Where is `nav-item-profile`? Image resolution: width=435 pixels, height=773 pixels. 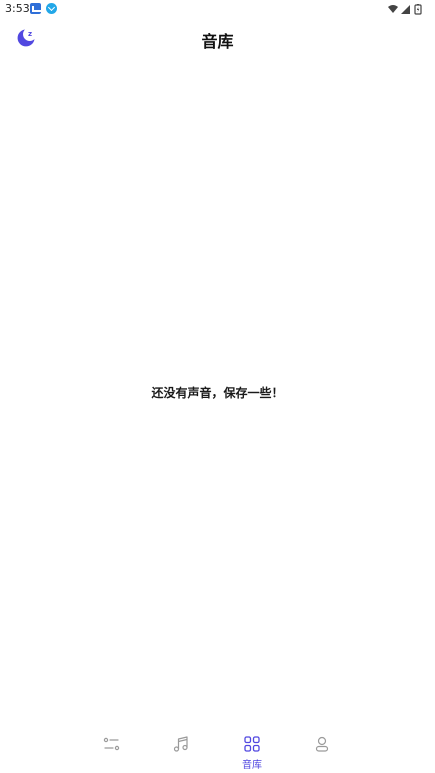
nav-item-profile is located at coordinates (322, 751).